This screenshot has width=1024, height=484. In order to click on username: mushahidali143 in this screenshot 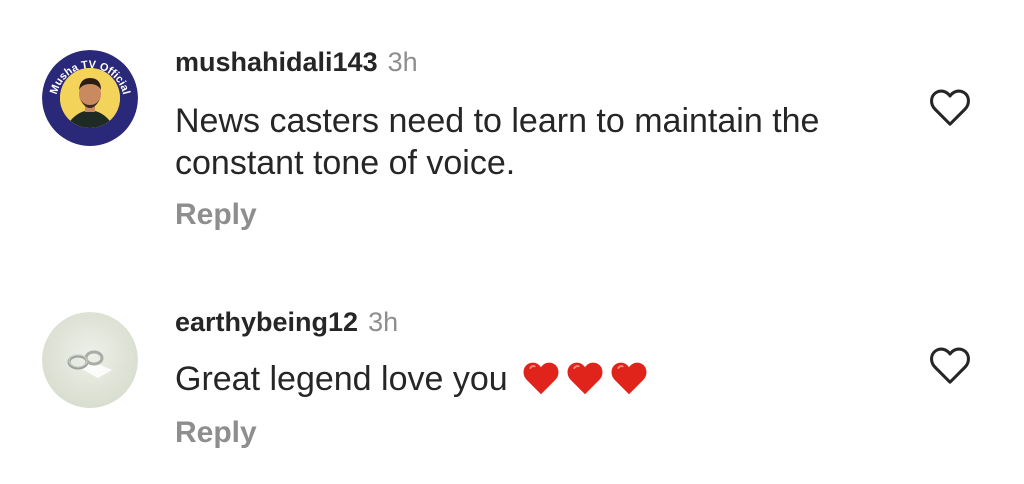, I will do `click(276, 62)`.